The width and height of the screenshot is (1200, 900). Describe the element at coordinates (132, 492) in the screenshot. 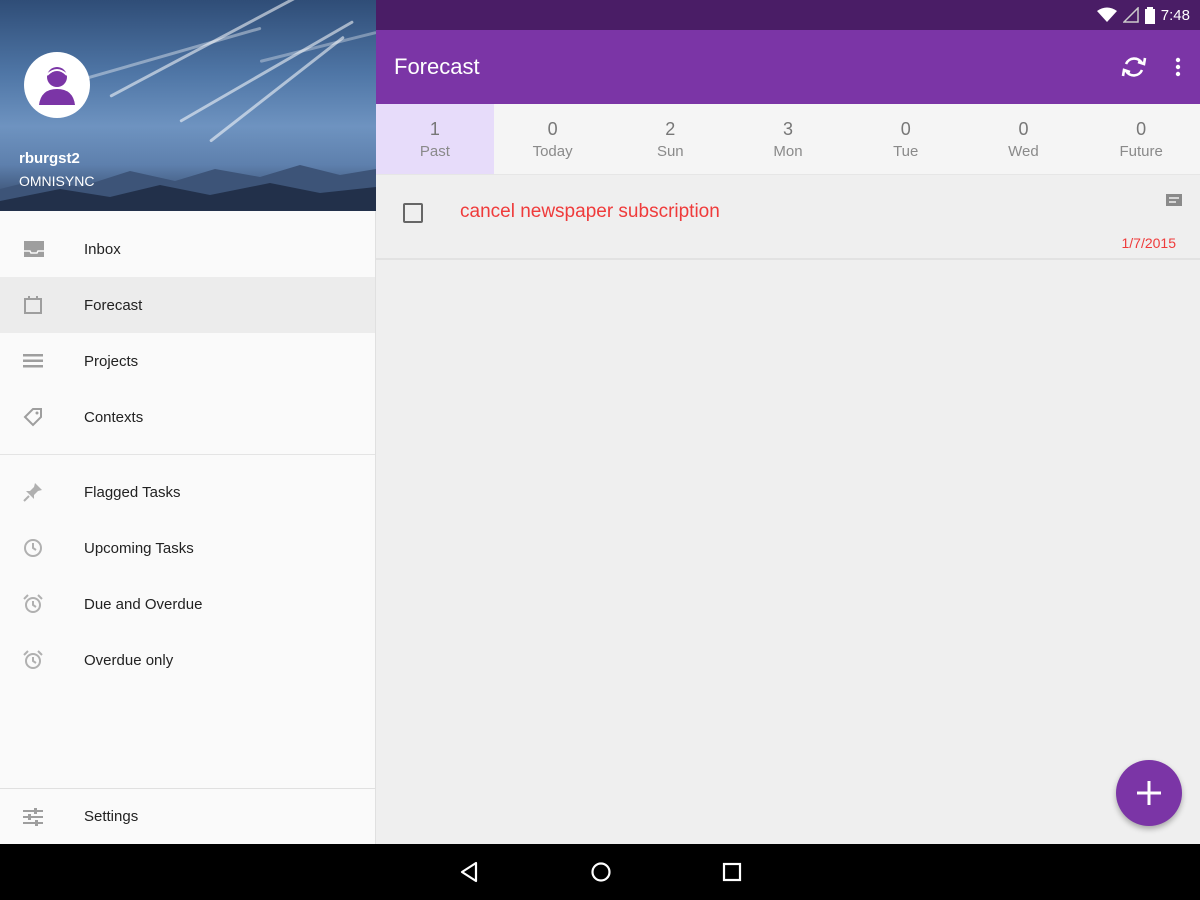

I see `drawer-item-label: Flagged Tasks` at that location.